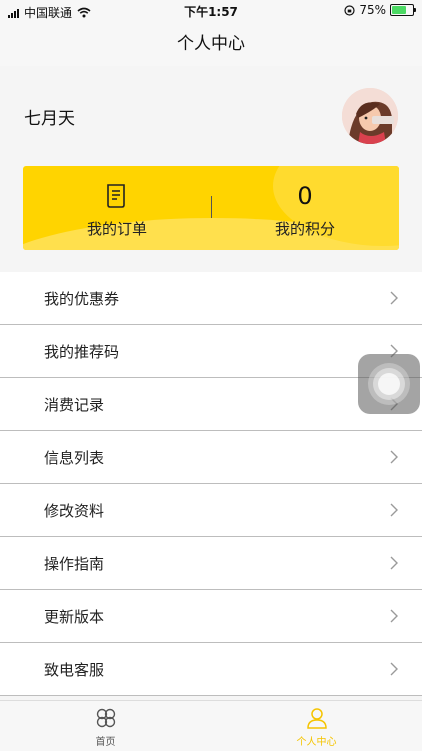 The image size is (422, 751). What do you see at coordinates (372, 10) in the screenshot?
I see `battery-percent: 75%` at bounding box center [372, 10].